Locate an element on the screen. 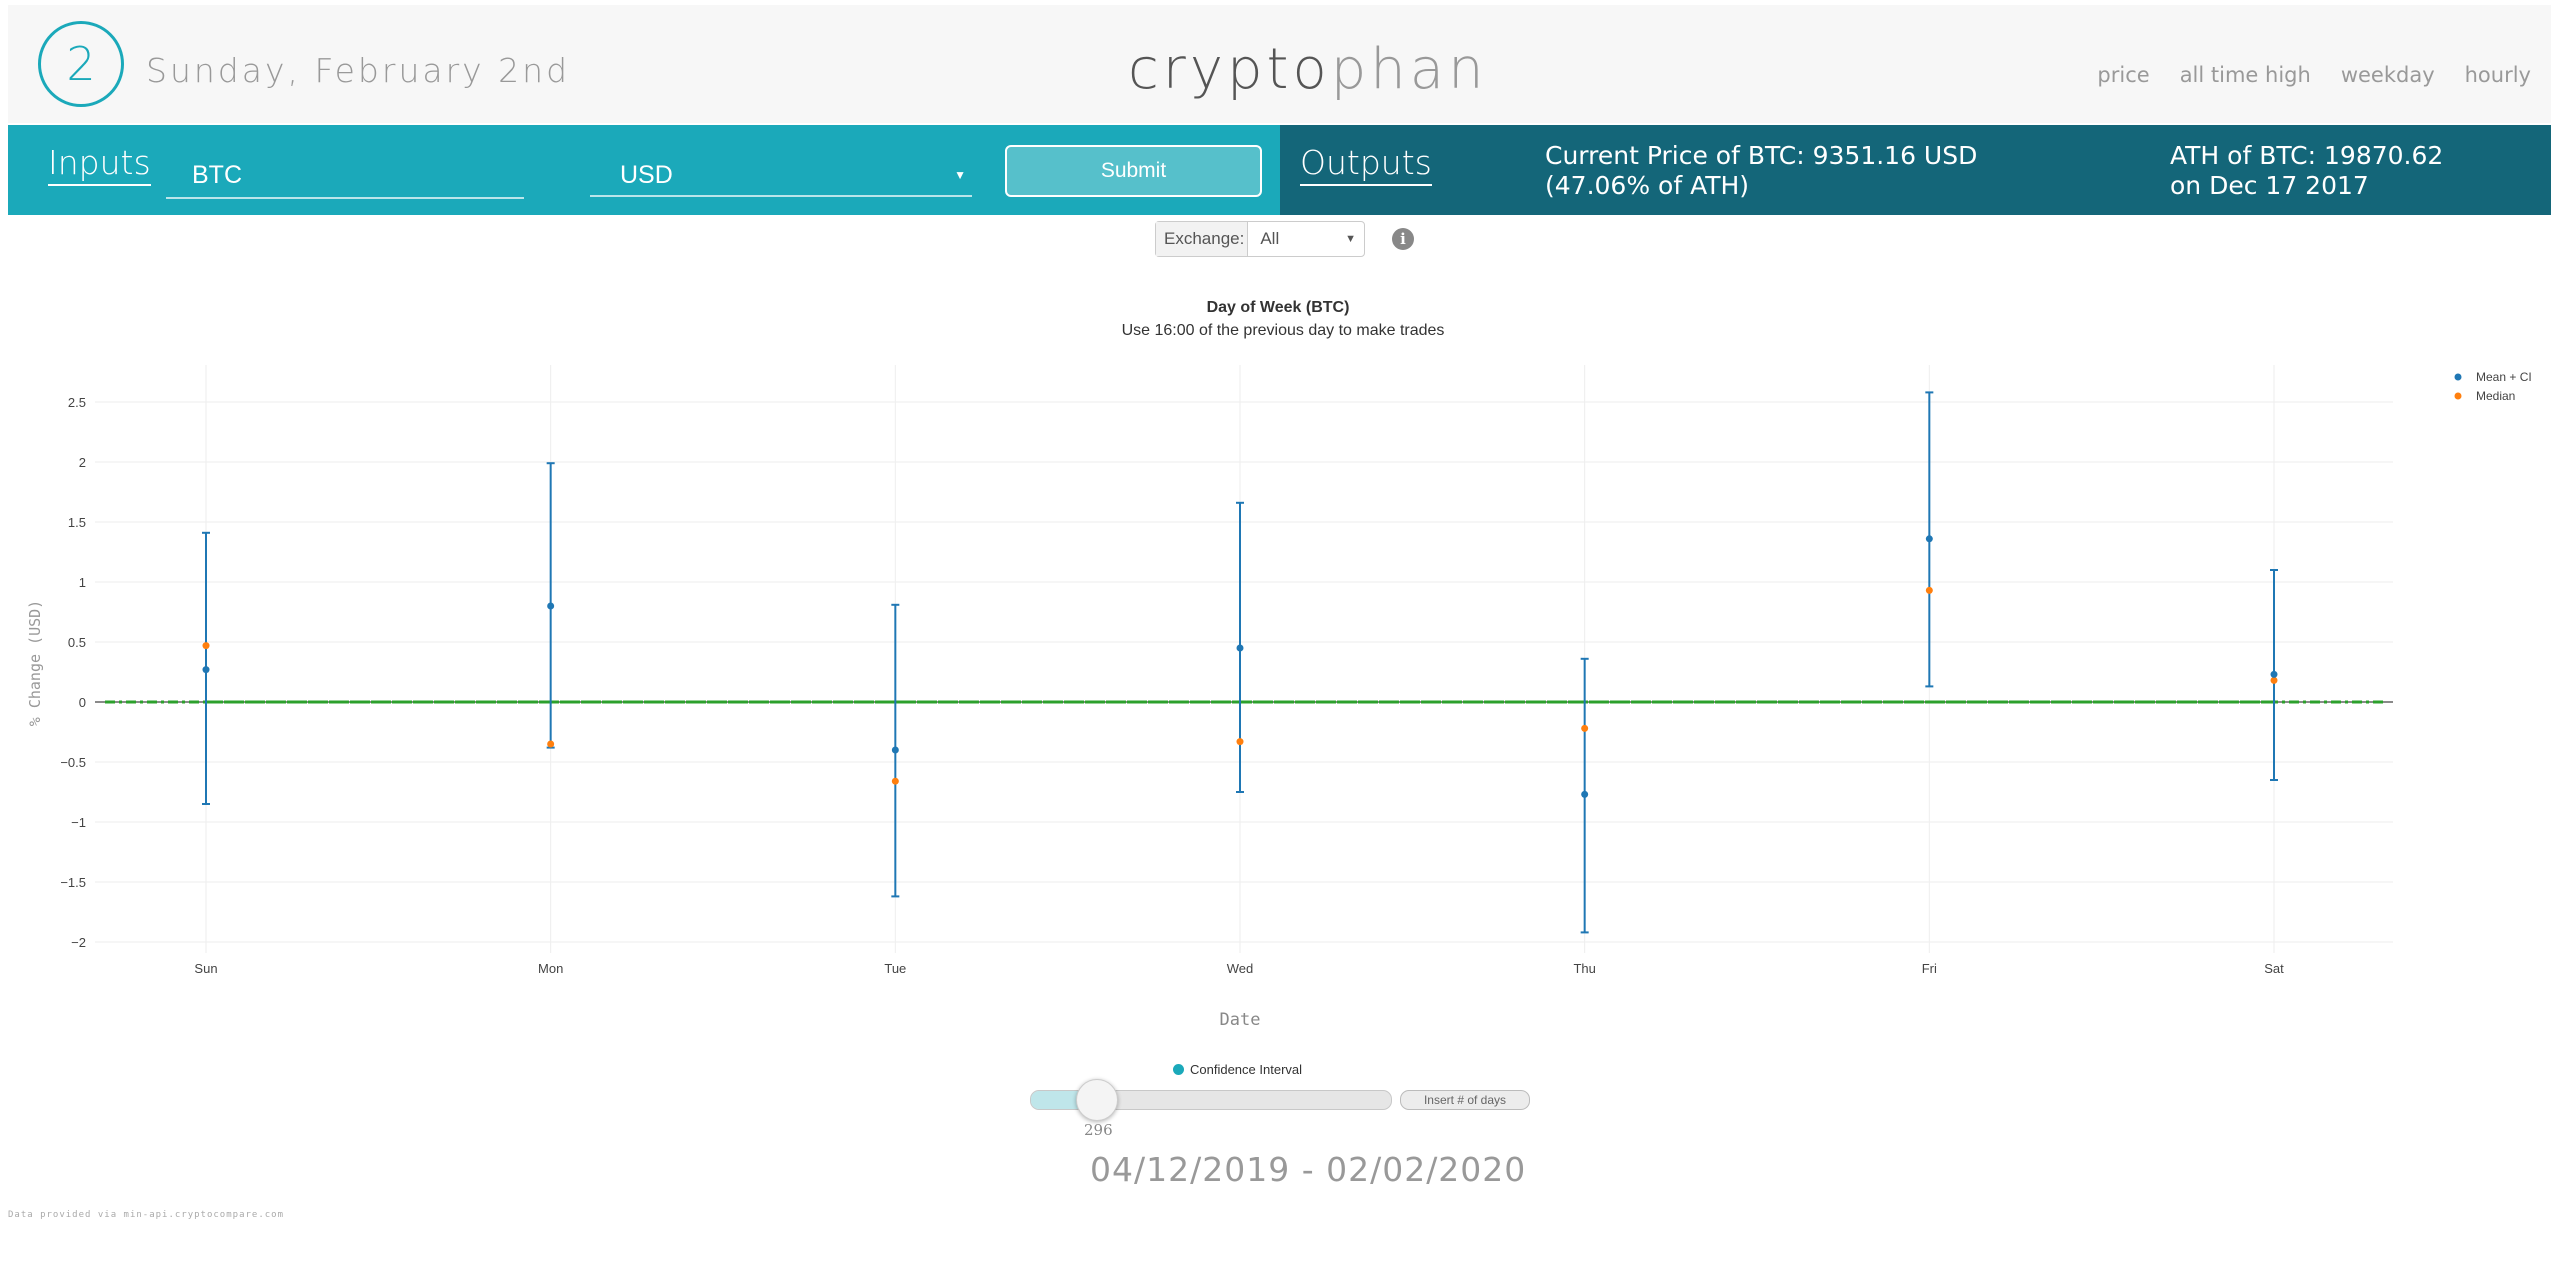  y-tick-label: 2 is located at coordinates (82, 462).